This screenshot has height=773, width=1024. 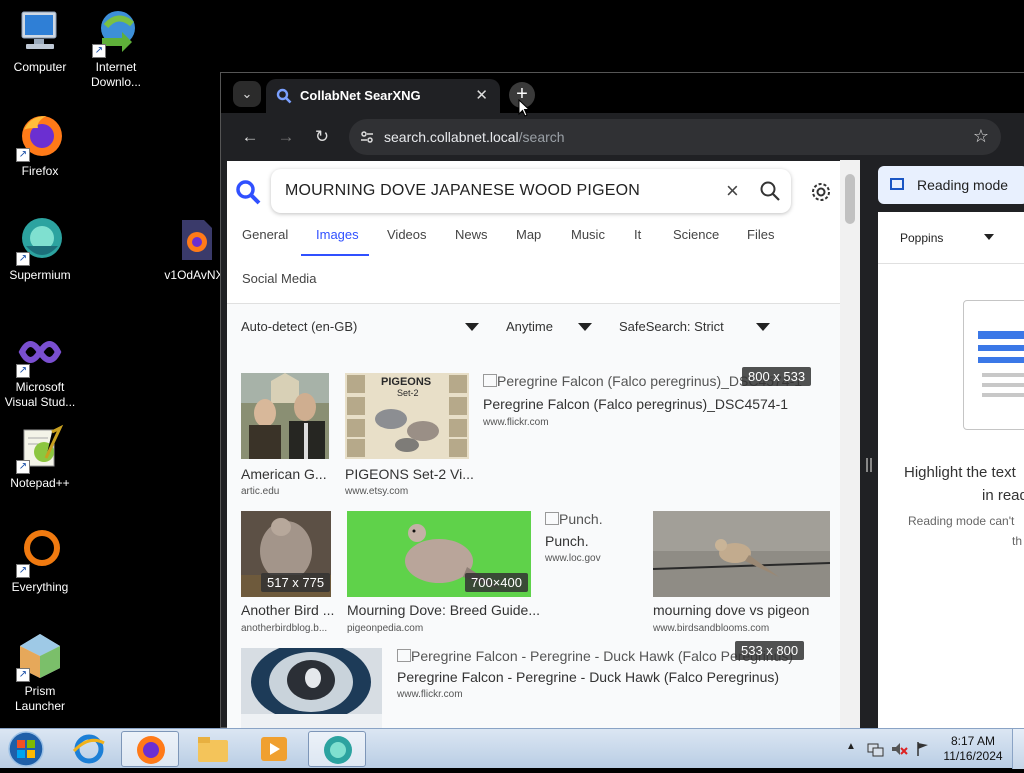 I want to click on scrollbar-thumb, so click(x=850, y=199).